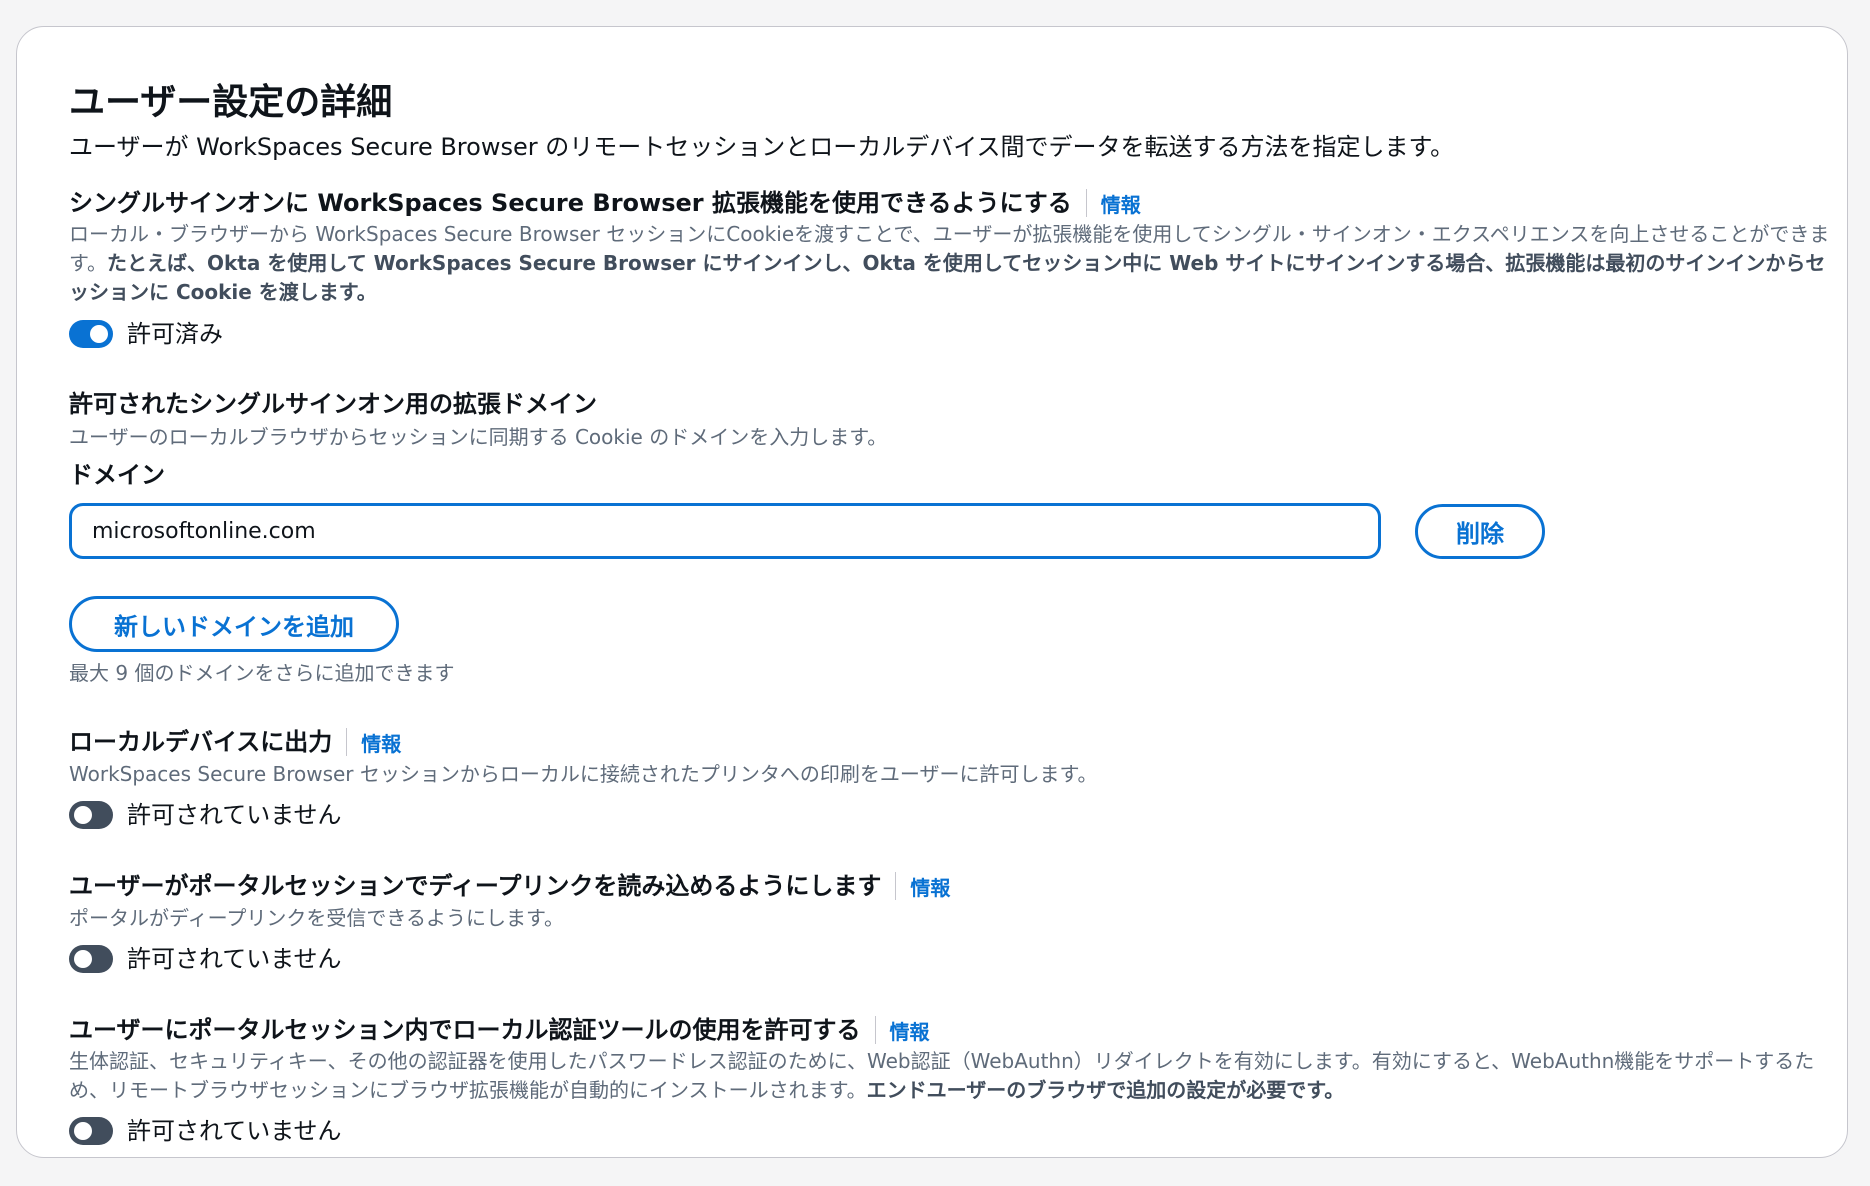  I want to click on webauthn-toggle-text: 許可されていません, so click(234, 1131).